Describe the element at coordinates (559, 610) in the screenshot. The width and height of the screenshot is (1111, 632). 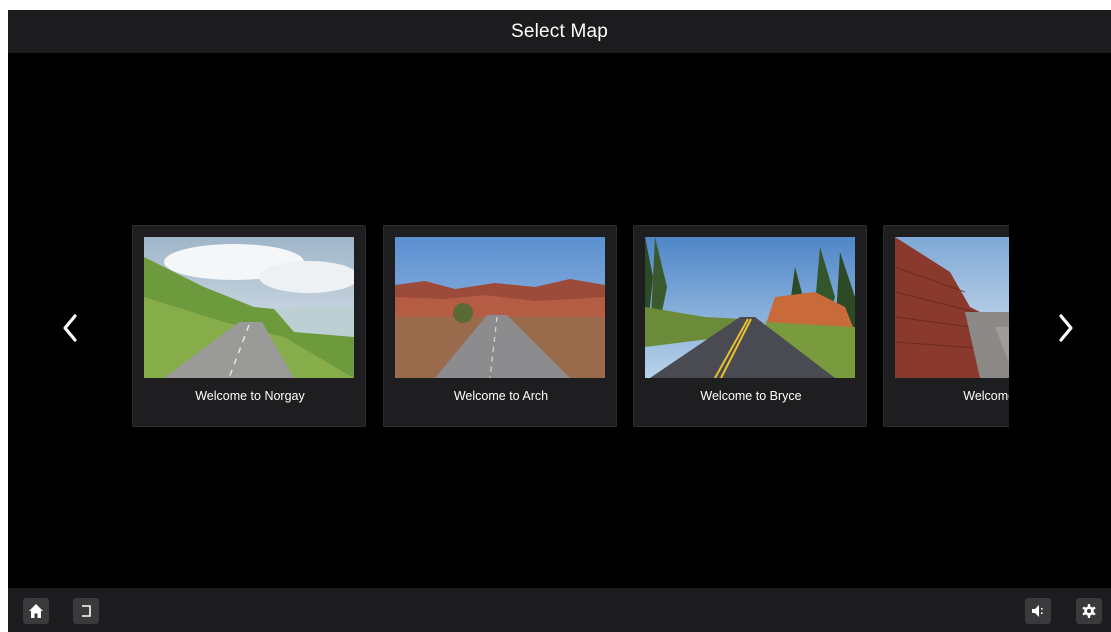
I see `footer-bar` at that location.